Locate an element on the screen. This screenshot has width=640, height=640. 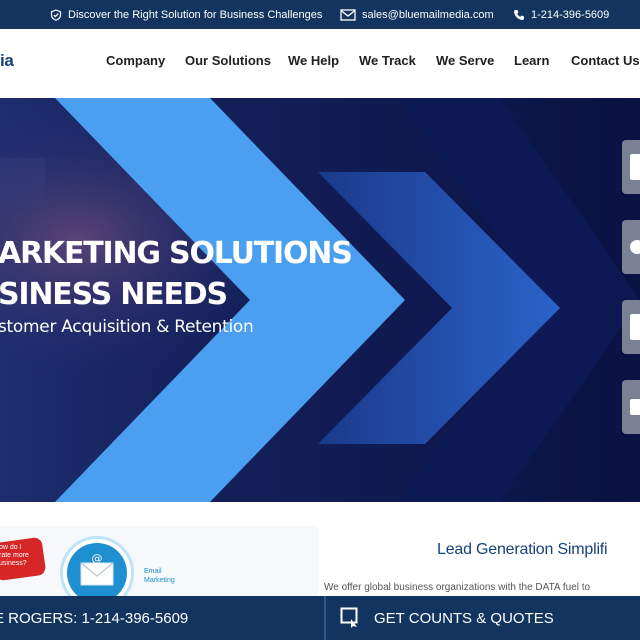
lead-generation-title: Lead Generation Simplifi is located at coordinates (522, 549).